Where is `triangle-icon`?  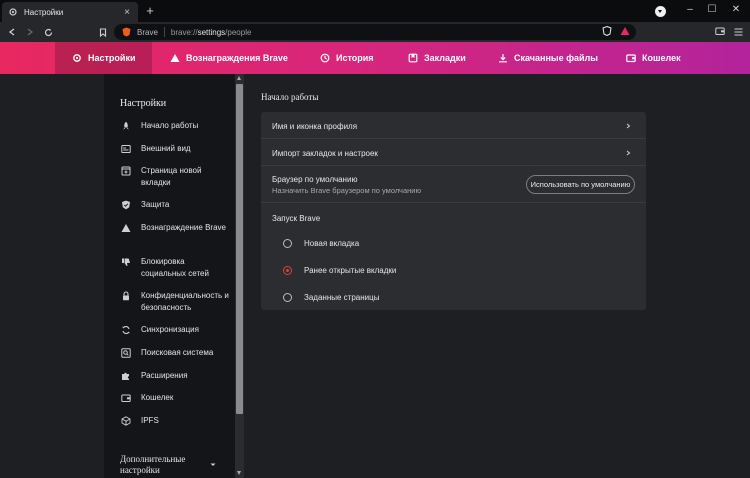
triangle-icon is located at coordinates (175, 58).